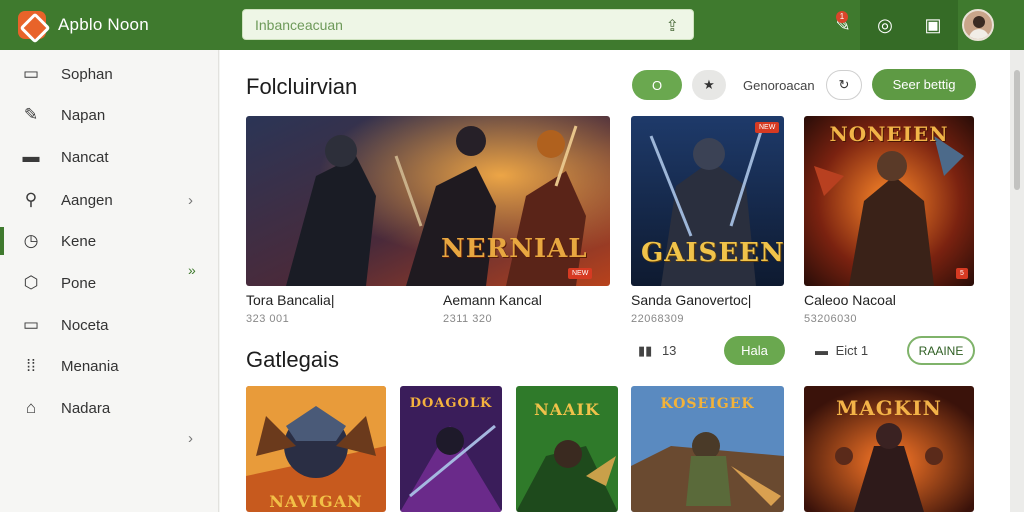 This screenshot has width=1024, height=512. I want to click on featured-card-2: GAISEEN NEW, so click(707, 201).